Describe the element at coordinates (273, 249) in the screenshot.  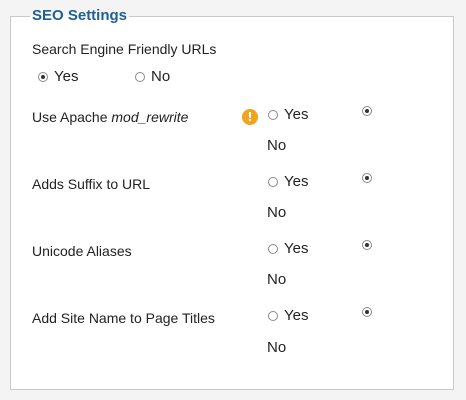
I see `unicode-yes-radio` at that location.